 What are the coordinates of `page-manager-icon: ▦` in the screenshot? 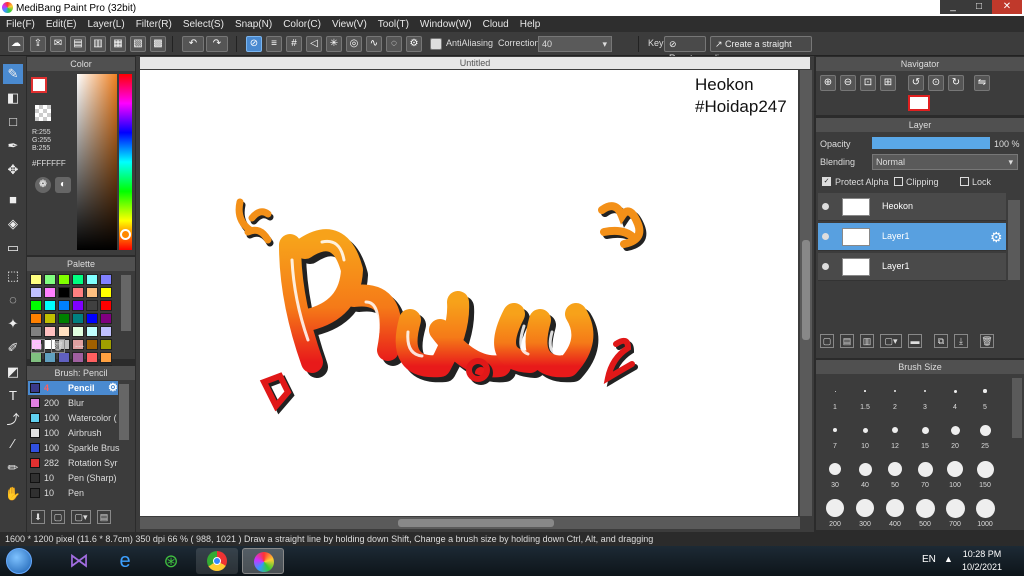 It's located at (118, 44).